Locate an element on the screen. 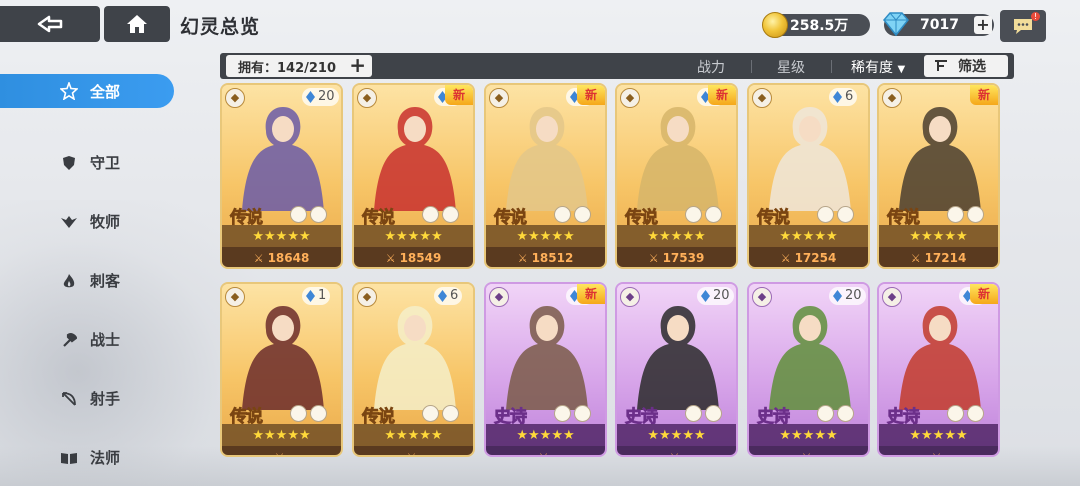 The width and height of the screenshot is (1080, 486). gold-coin-icon is located at coordinates (775, 25).